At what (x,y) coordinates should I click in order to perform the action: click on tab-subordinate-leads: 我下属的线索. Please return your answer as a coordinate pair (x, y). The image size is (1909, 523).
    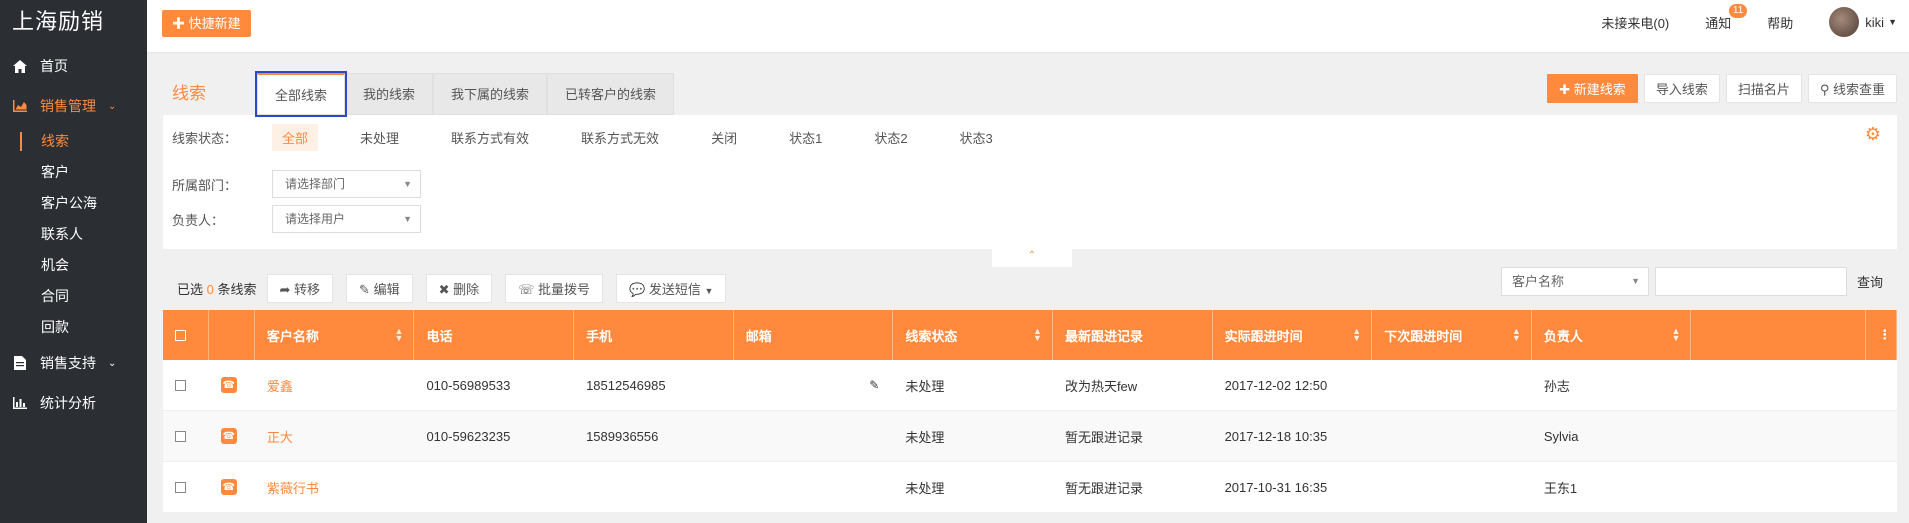
    Looking at the image, I should click on (490, 94).